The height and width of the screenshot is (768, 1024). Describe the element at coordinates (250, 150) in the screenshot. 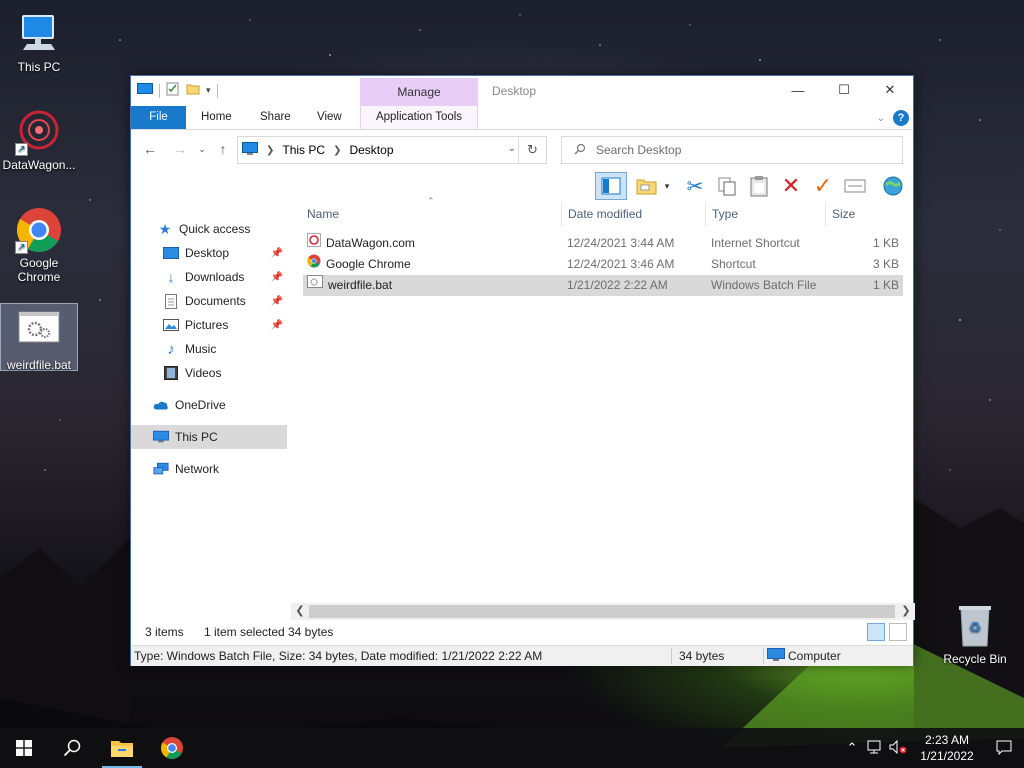

I see `computer-icon` at that location.